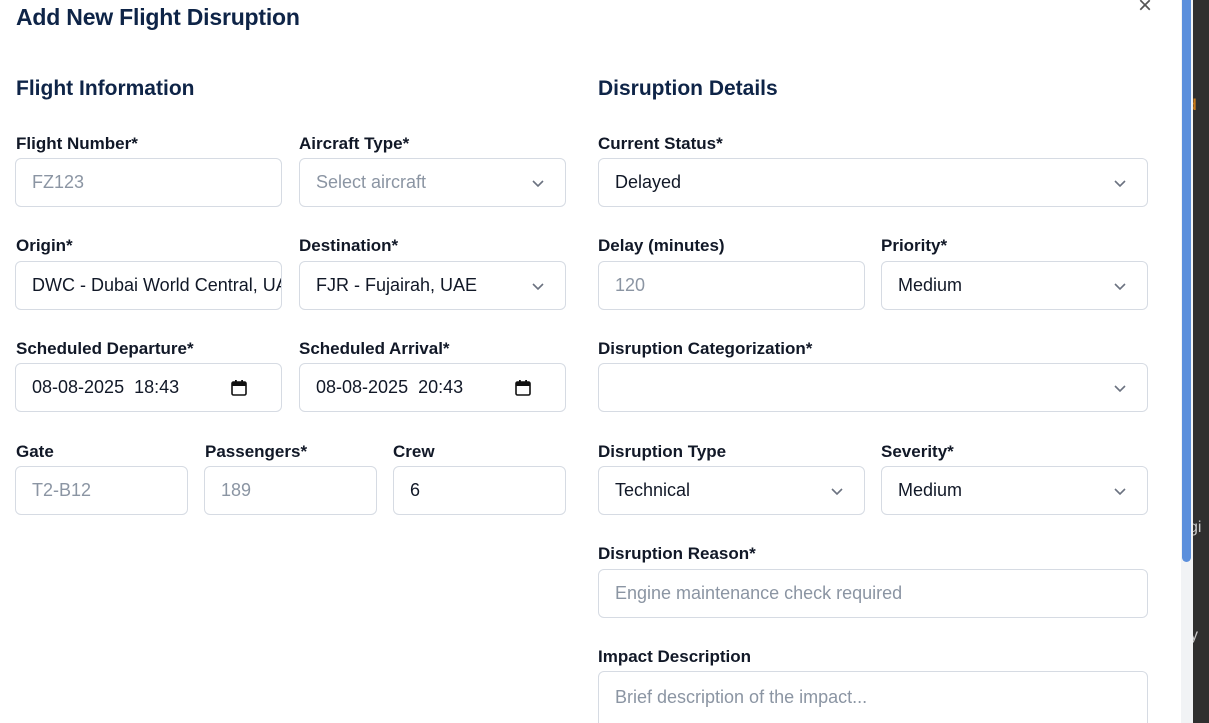  What do you see at coordinates (653, 490) in the screenshot?
I see `disruption-type-value: Technical` at bounding box center [653, 490].